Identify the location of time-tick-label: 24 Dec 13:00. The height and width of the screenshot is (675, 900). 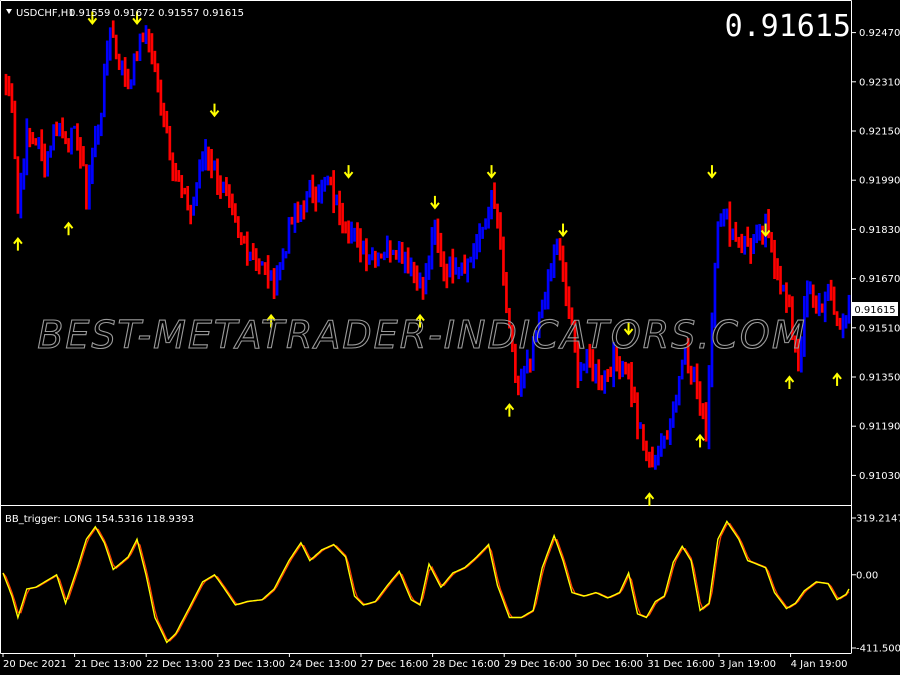
(322, 664).